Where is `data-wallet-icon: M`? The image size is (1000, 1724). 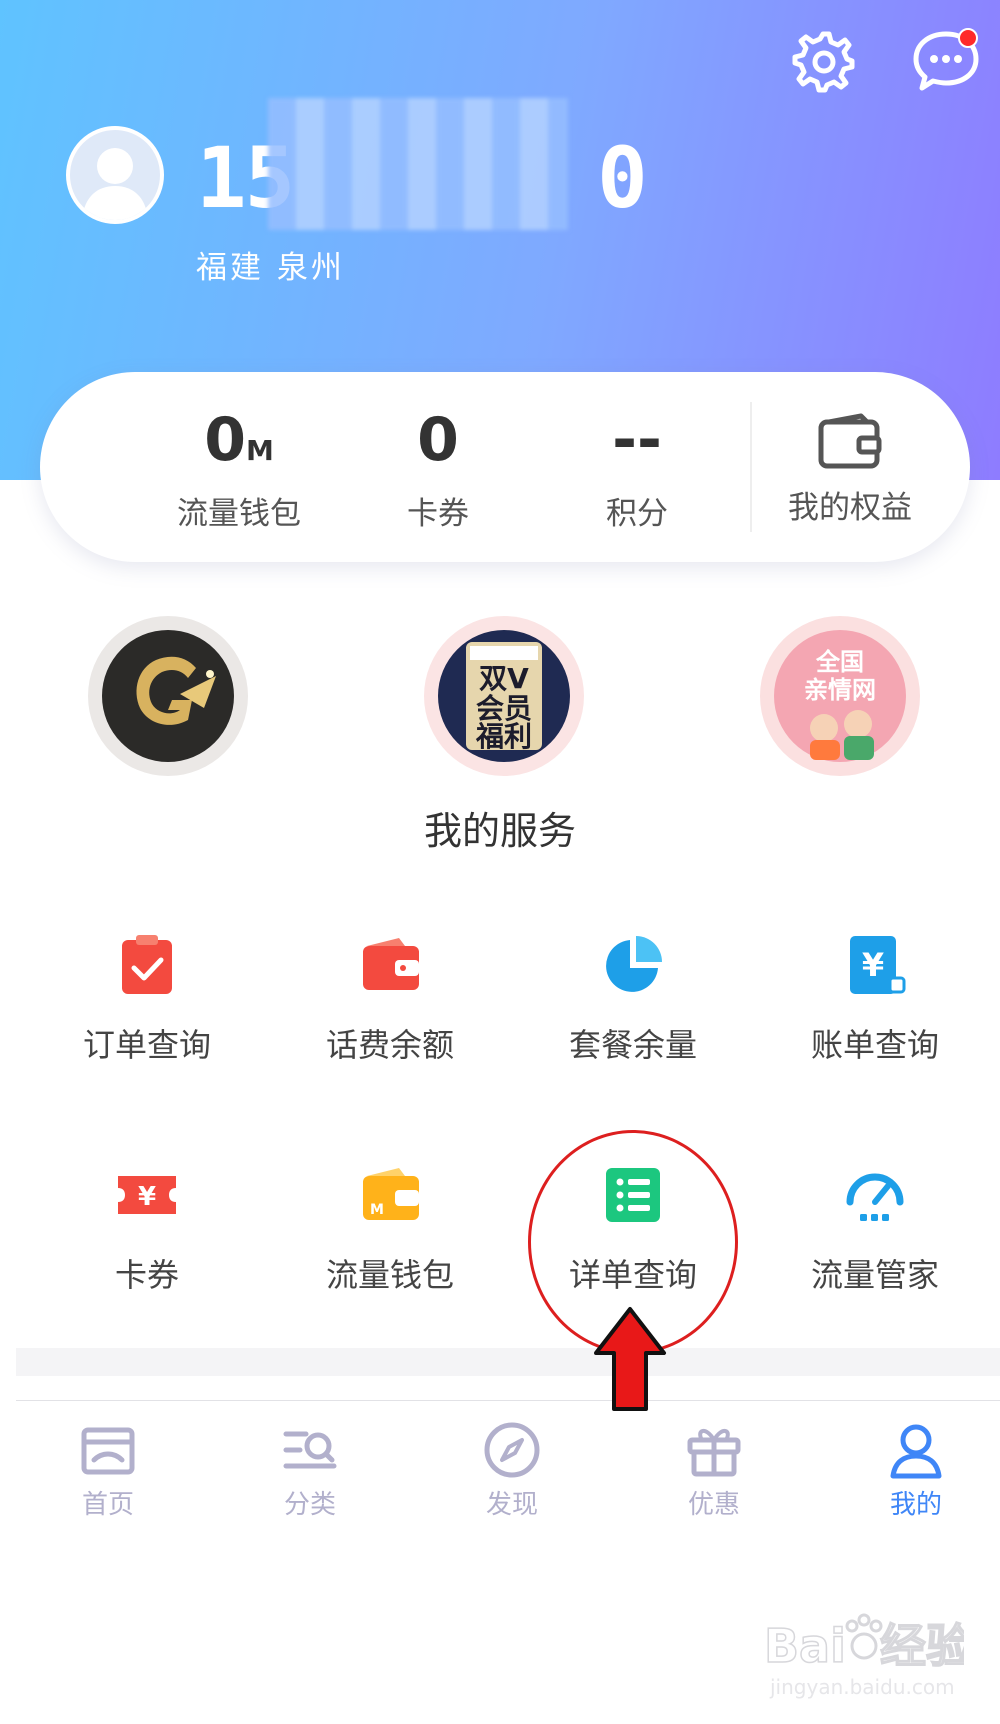 data-wallet-icon: M is located at coordinates (390, 1195).